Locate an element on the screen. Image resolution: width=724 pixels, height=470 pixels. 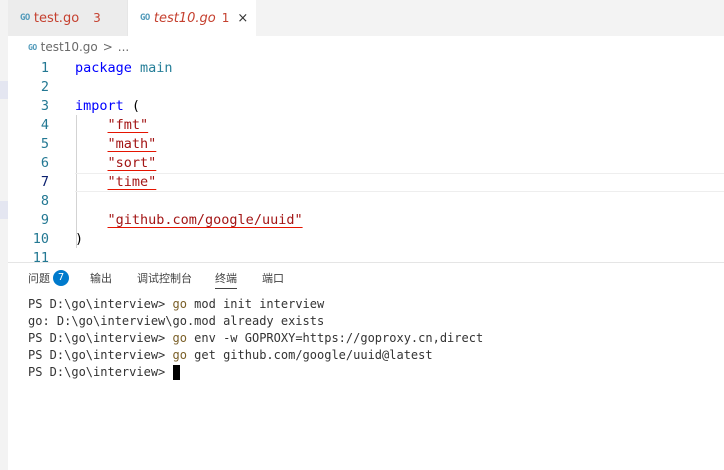
string-literal: "fmt" is located at coordinates (128, 125).